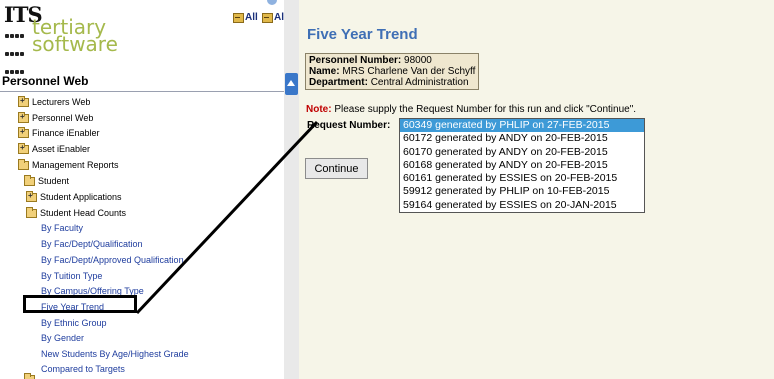  Describe the element at coordinates (227, 217) in the screenshot. I see `annotation-callout-line` at that location.